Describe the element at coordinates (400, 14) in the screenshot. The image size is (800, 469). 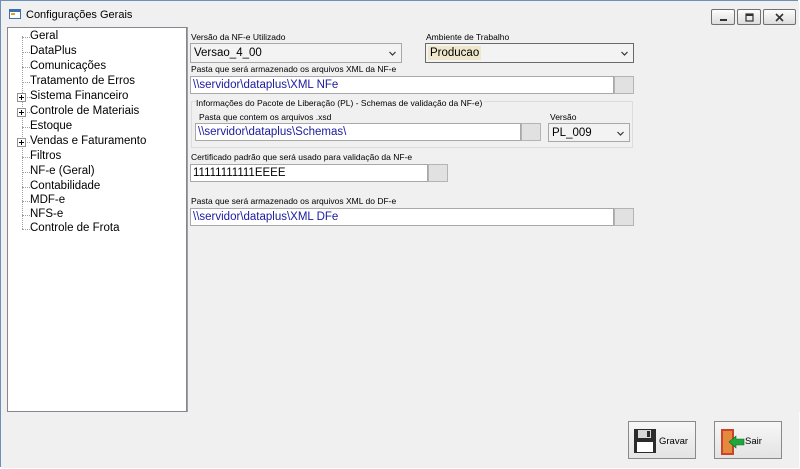
I see `title-bar: Configurações Gerais` at that location.